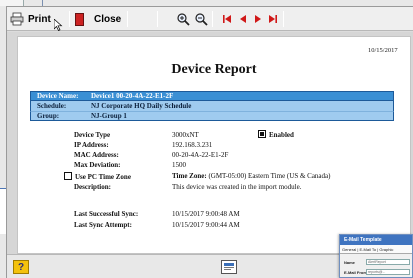 The height and width of the screenshot is (278, 413). I want to click on description-label: Description:, so click(92, 187).